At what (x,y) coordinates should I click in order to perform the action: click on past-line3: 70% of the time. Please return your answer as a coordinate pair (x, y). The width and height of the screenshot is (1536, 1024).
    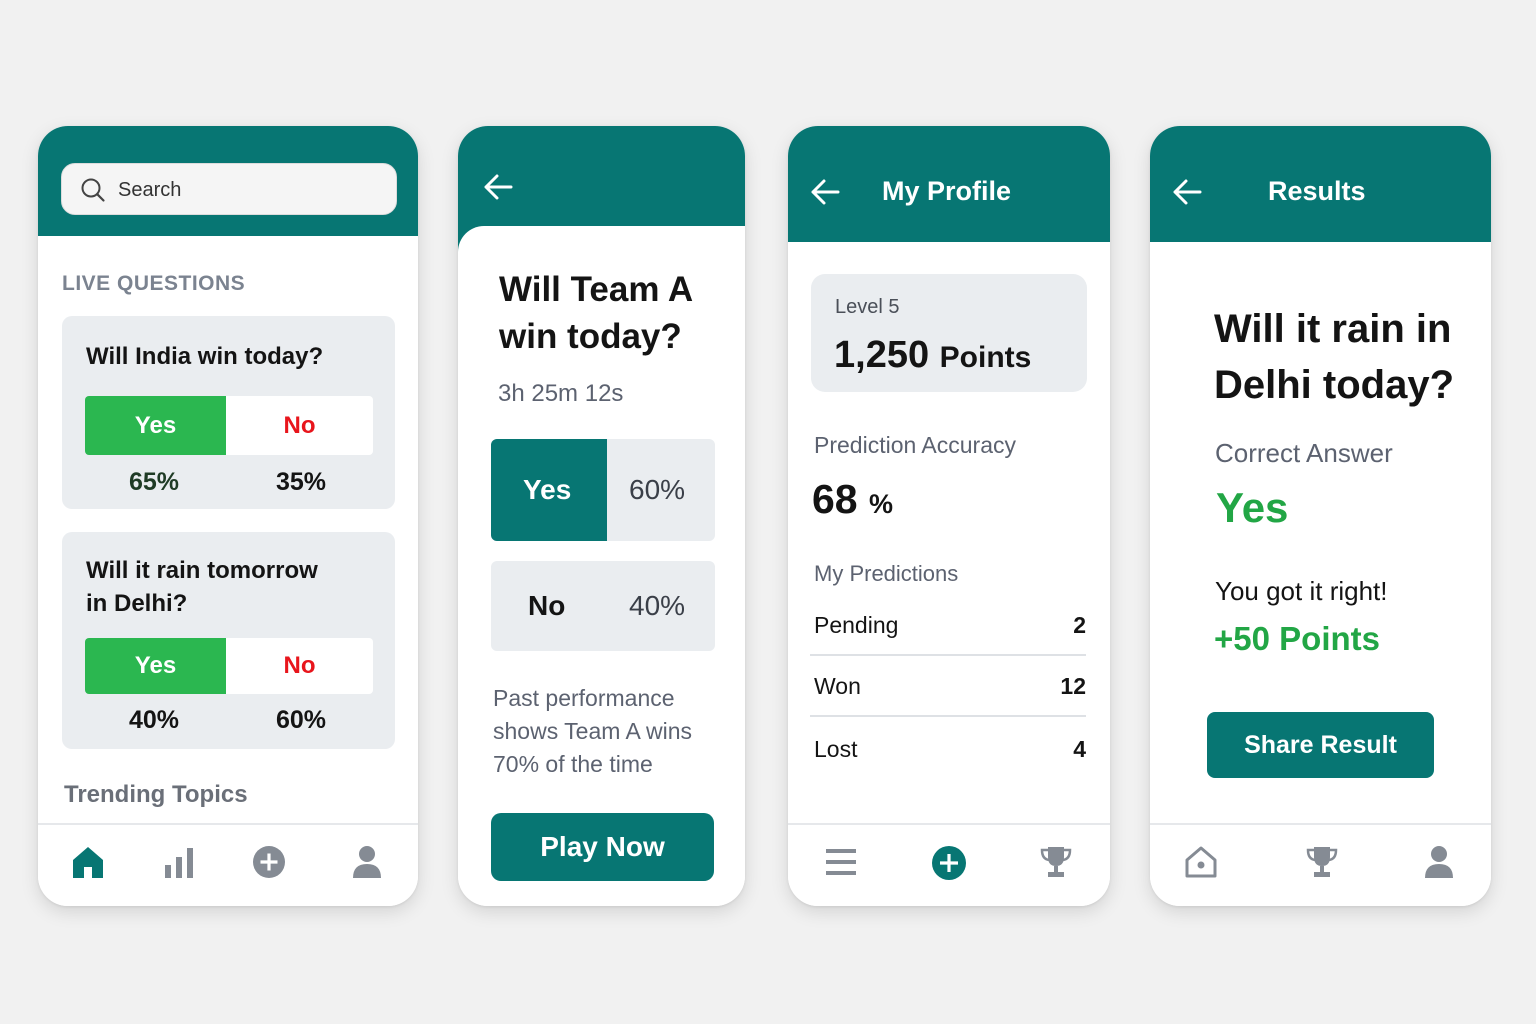
    Looking at the image, I should click on (573, 764).